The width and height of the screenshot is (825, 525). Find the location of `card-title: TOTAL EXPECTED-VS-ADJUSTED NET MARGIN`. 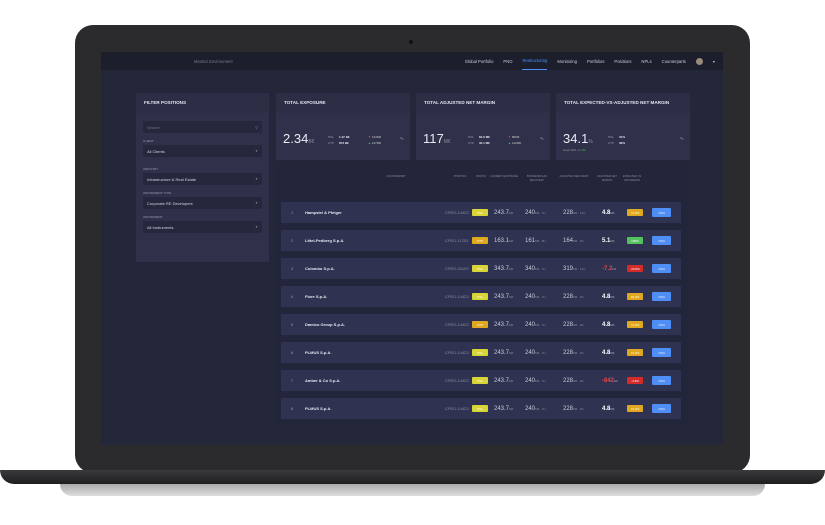

card-title: TOTAL EXPECTED-VS-ADJUSTED NET MARGIN is located at coordinates (623, 103).